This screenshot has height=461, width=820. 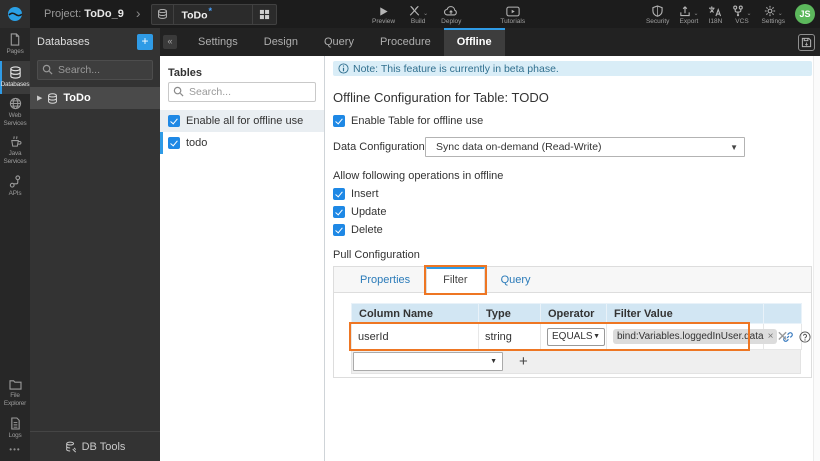 What do you see at coordinates (474, 42) in the screenshot?
I see `tab-offline: Offline` at bounding box center [474, 42].